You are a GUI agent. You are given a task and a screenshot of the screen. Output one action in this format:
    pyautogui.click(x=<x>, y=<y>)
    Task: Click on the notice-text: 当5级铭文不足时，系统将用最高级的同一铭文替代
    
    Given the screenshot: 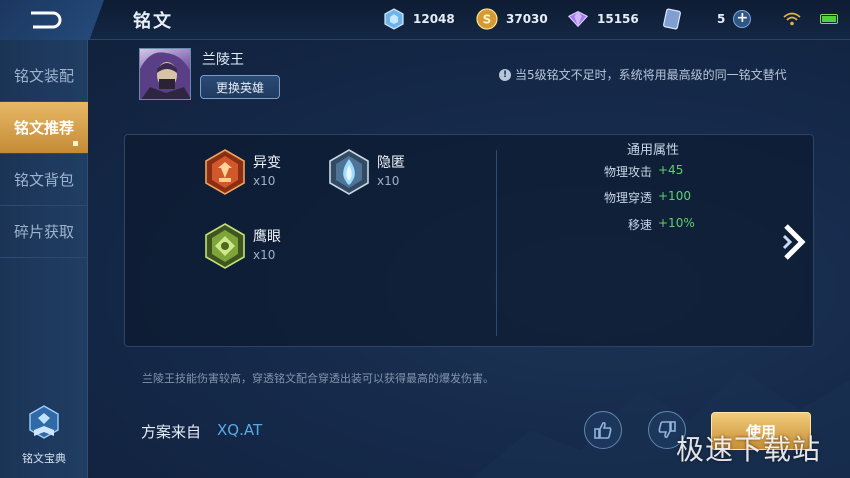 What is the action you would take?
    pyautogui.click(x=651, y=75)
    